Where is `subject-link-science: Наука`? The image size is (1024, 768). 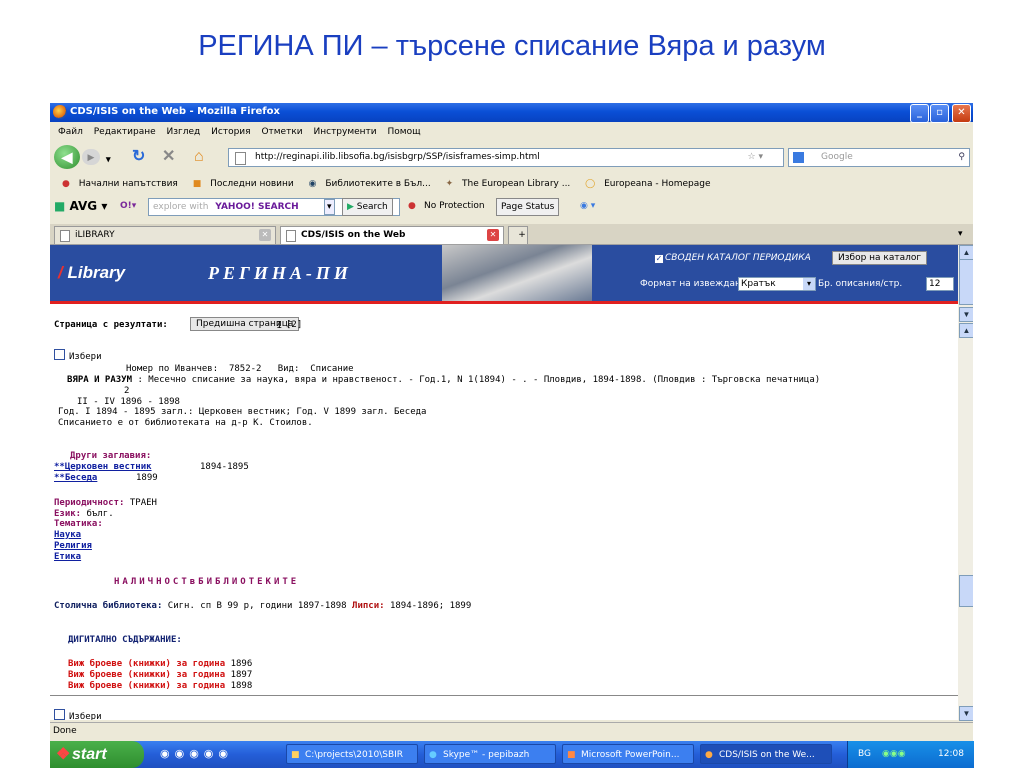
subject-link-science: Наука is located at coordinates (67, 535).